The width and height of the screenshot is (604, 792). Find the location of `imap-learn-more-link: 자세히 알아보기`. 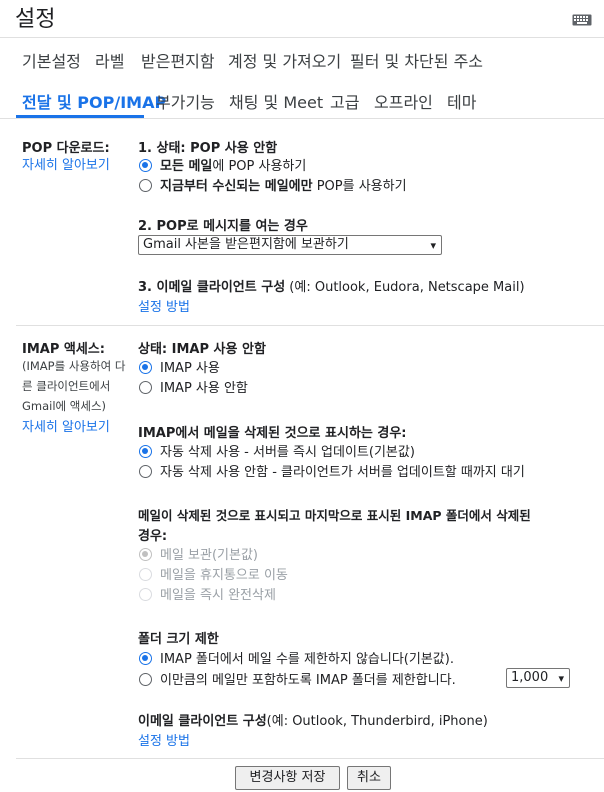

imap-learn-more-link: 자세히 알아보기 is located at coordinates (66, 425).